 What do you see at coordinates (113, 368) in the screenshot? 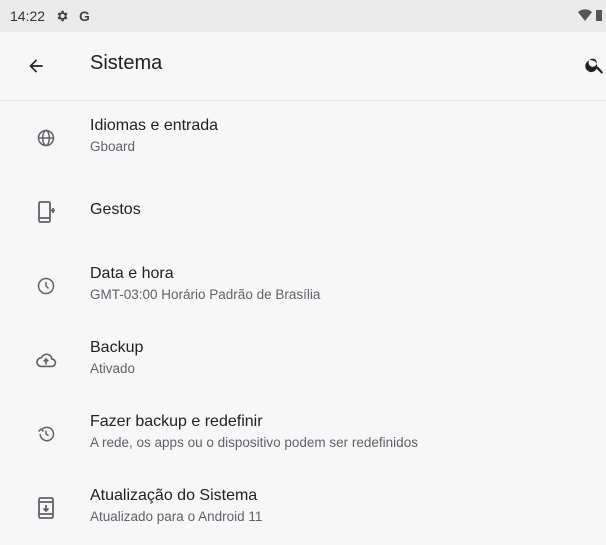
I see `settings-item-summary: Ativado` at bounding box center [113, 368].